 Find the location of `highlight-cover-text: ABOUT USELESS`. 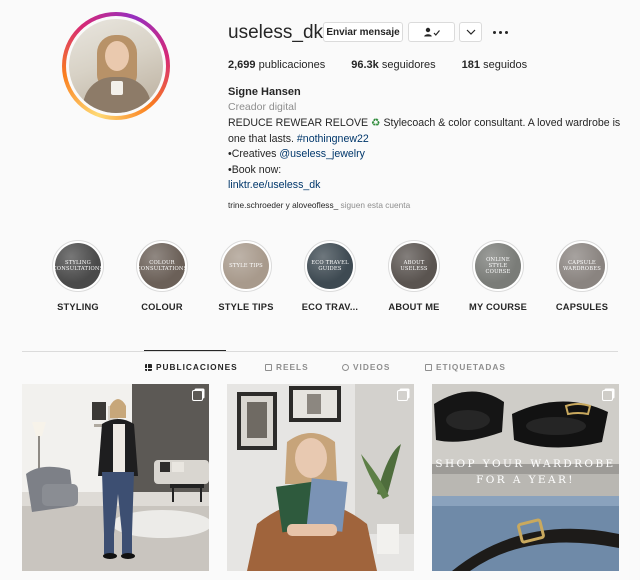

highlight-cover-text: ABOUT USELESS is located at coordinates (414, 266).